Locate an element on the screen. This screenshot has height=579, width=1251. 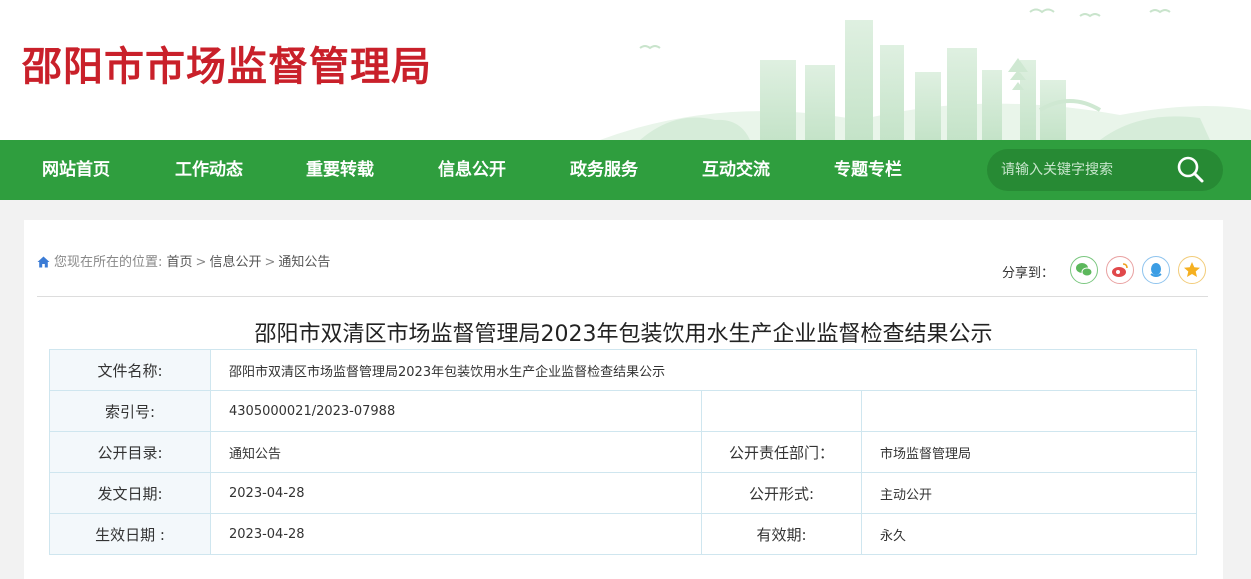
breadcrumb-notices: 通知公告 is located at coordinates (304, 262).